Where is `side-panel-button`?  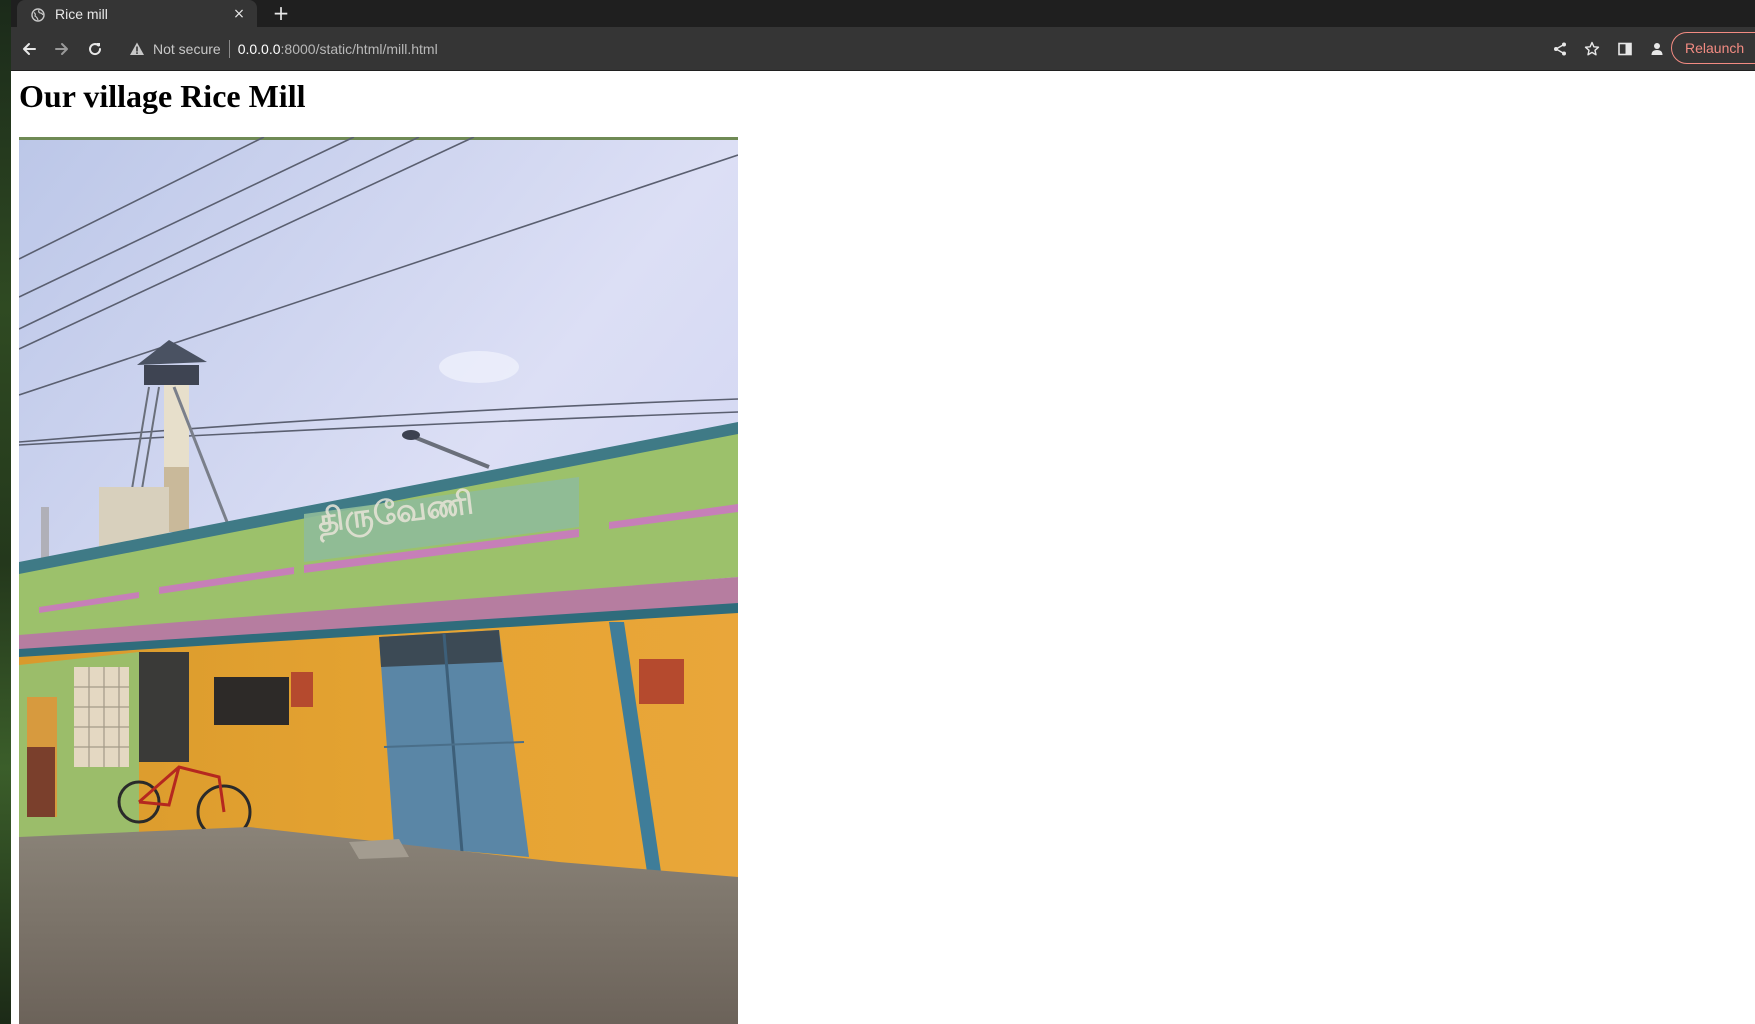
side-panel-button is located at coordinates (1625, 49).